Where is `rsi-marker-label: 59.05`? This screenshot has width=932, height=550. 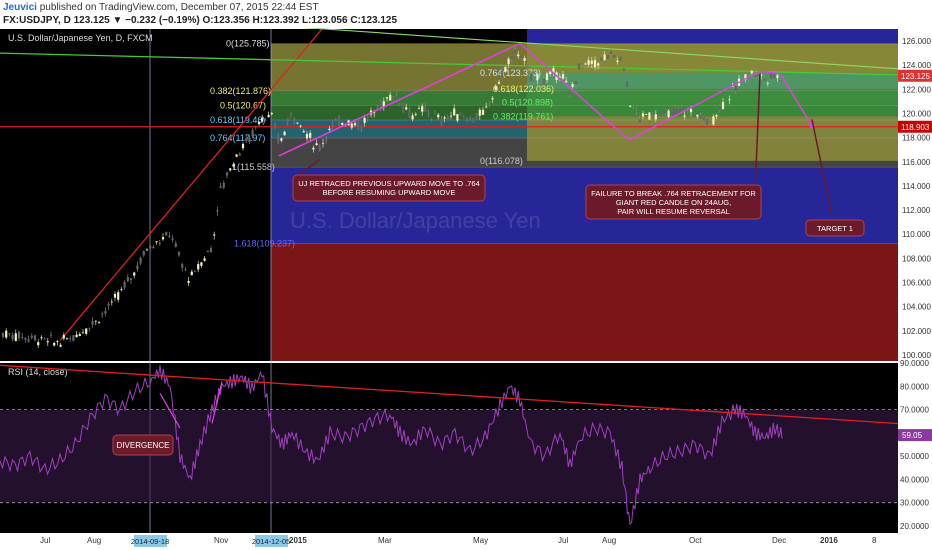 rsi-marker-label: 59.05 is located at coordinates (912, 435).